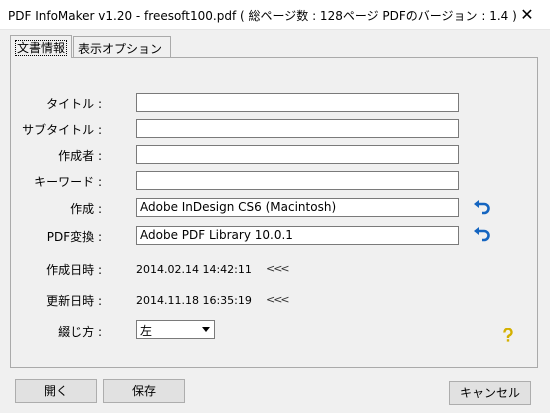 The height and width of the screenshot is (413, 550). I want to click on binding-label: 綴じ方 :, so click(80, 332).